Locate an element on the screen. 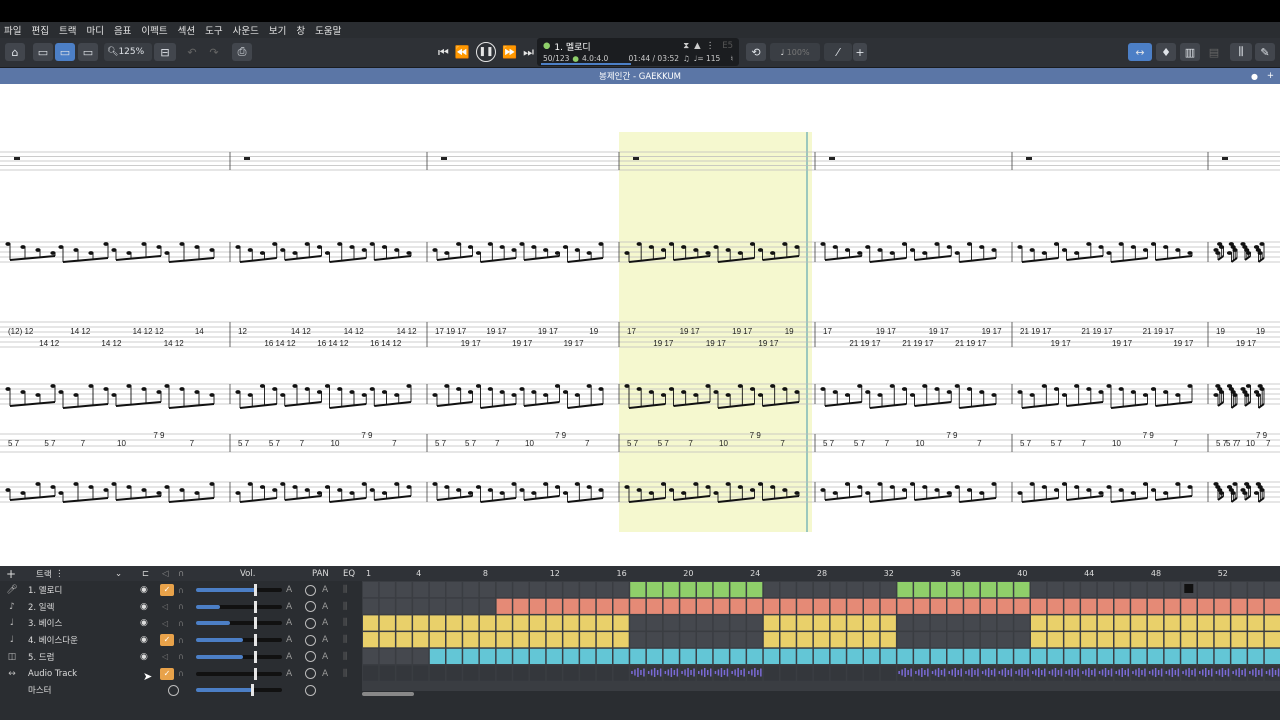  track-row: ♪ 2. 일렉 ◉ ◁ ∩ A A ⫼ is located at coordinates (181, 607).